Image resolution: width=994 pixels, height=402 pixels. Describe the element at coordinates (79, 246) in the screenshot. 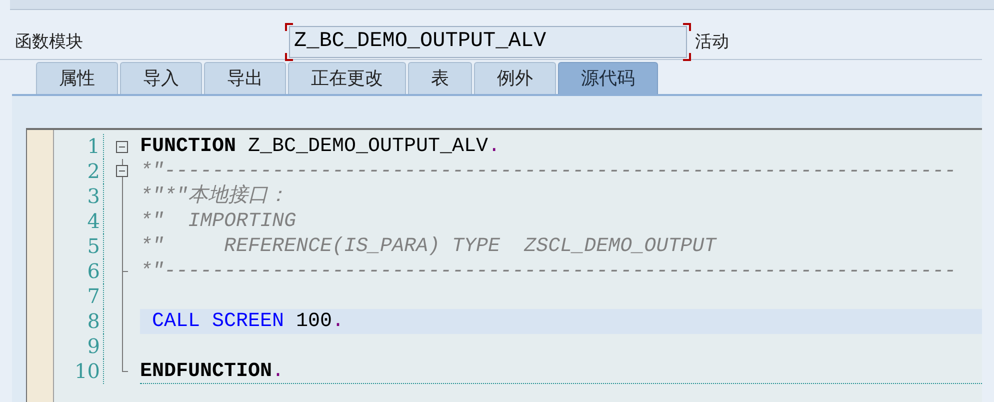

I see `line-number: 5` at that location.